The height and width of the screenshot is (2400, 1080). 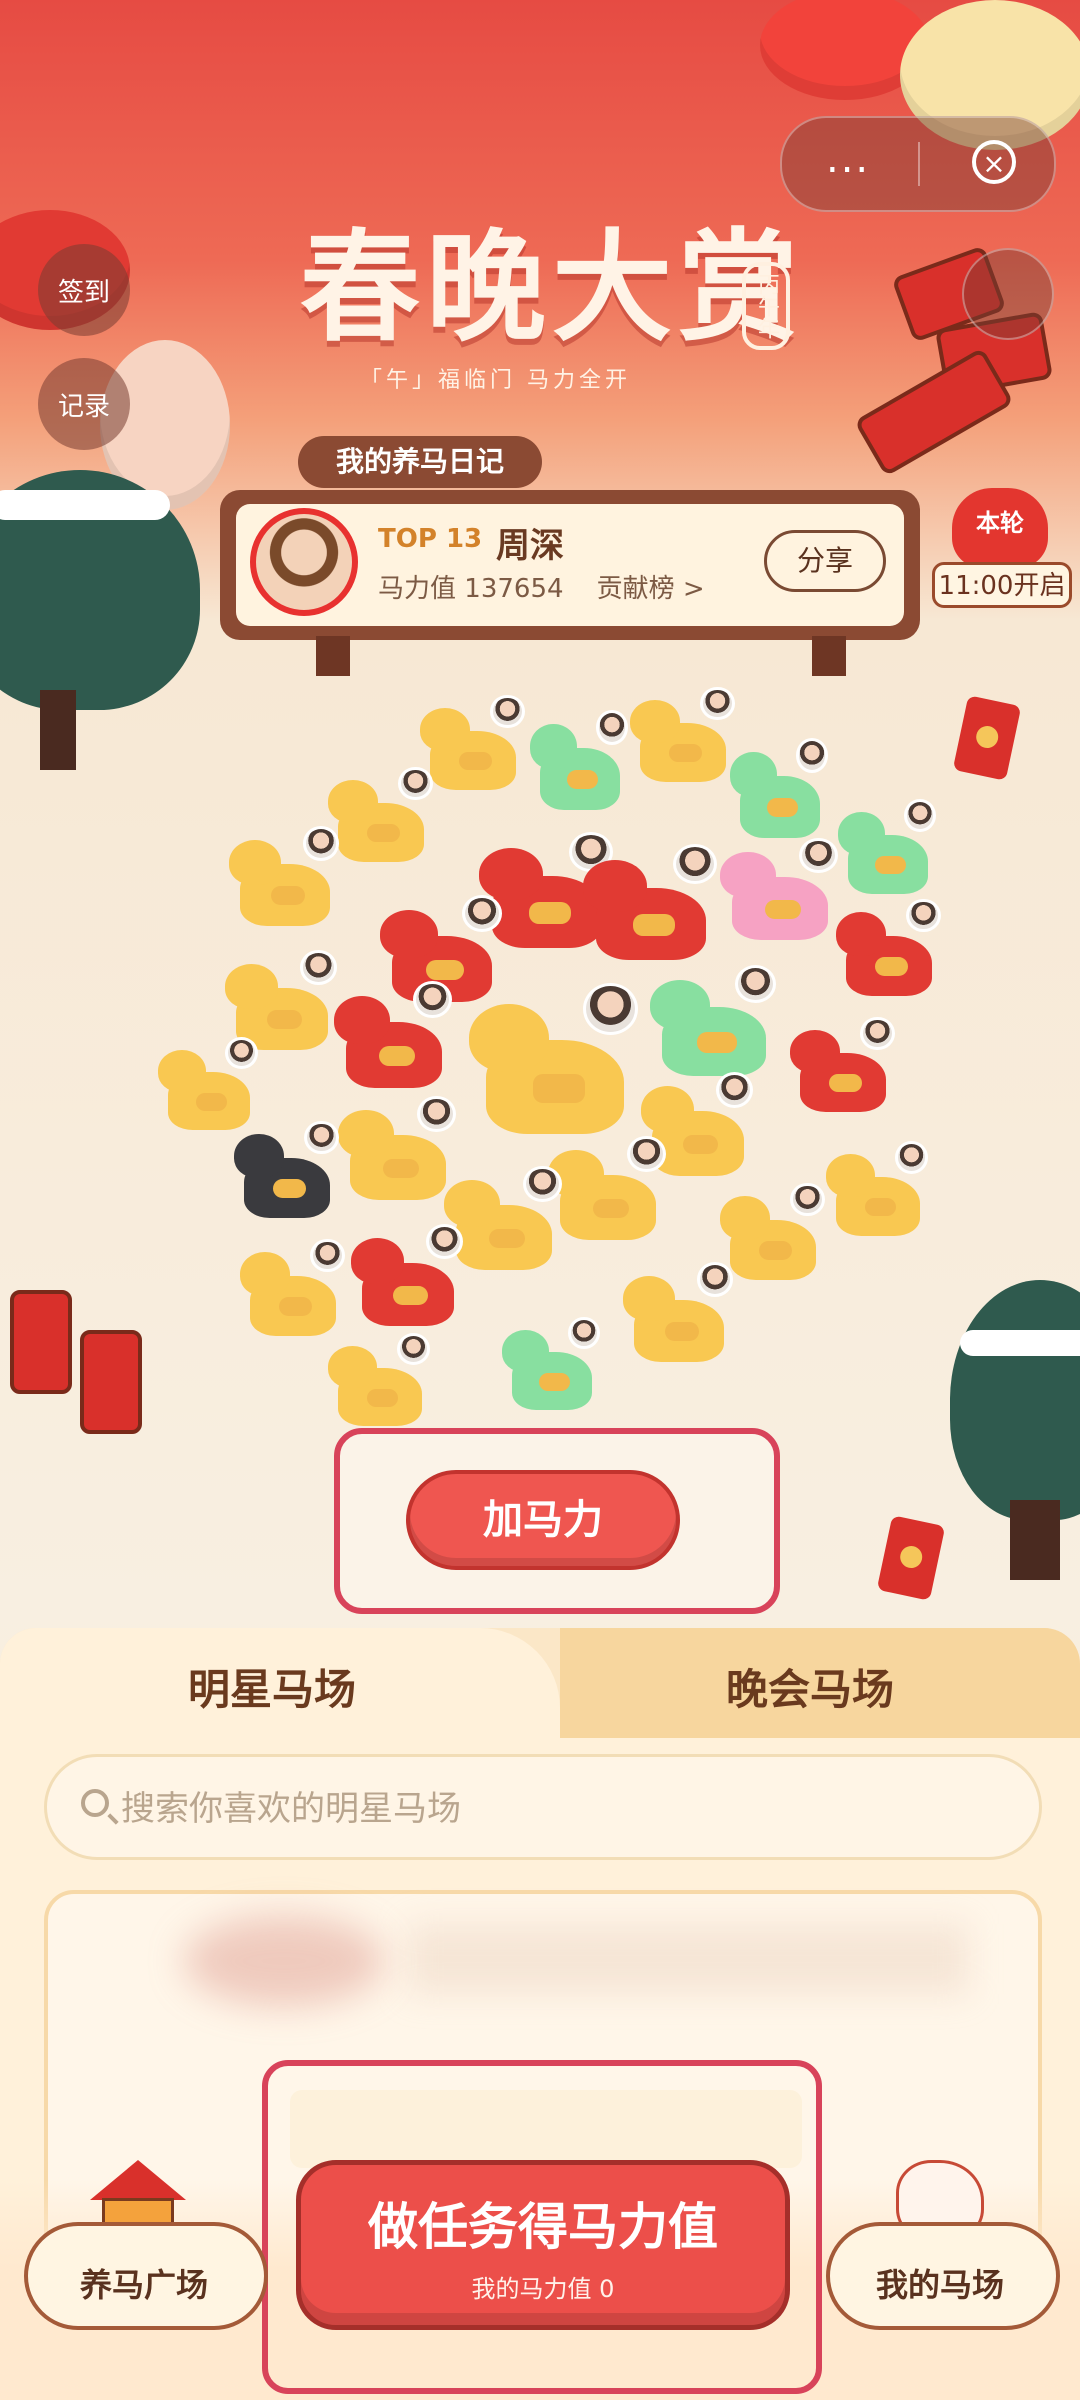 I want to click on top-rank-badge: TOP 13, so click(x=430, y=539).